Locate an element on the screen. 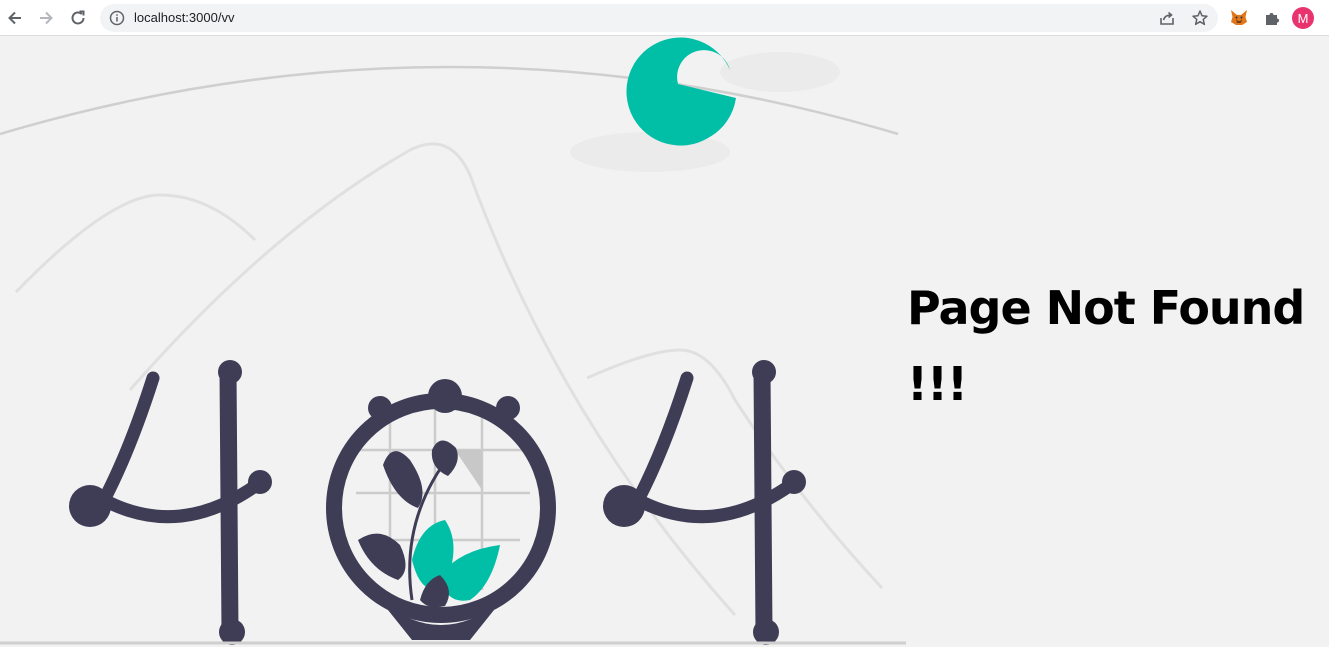  page-heading: Page Not Found is located at coordinates (1106, 308).